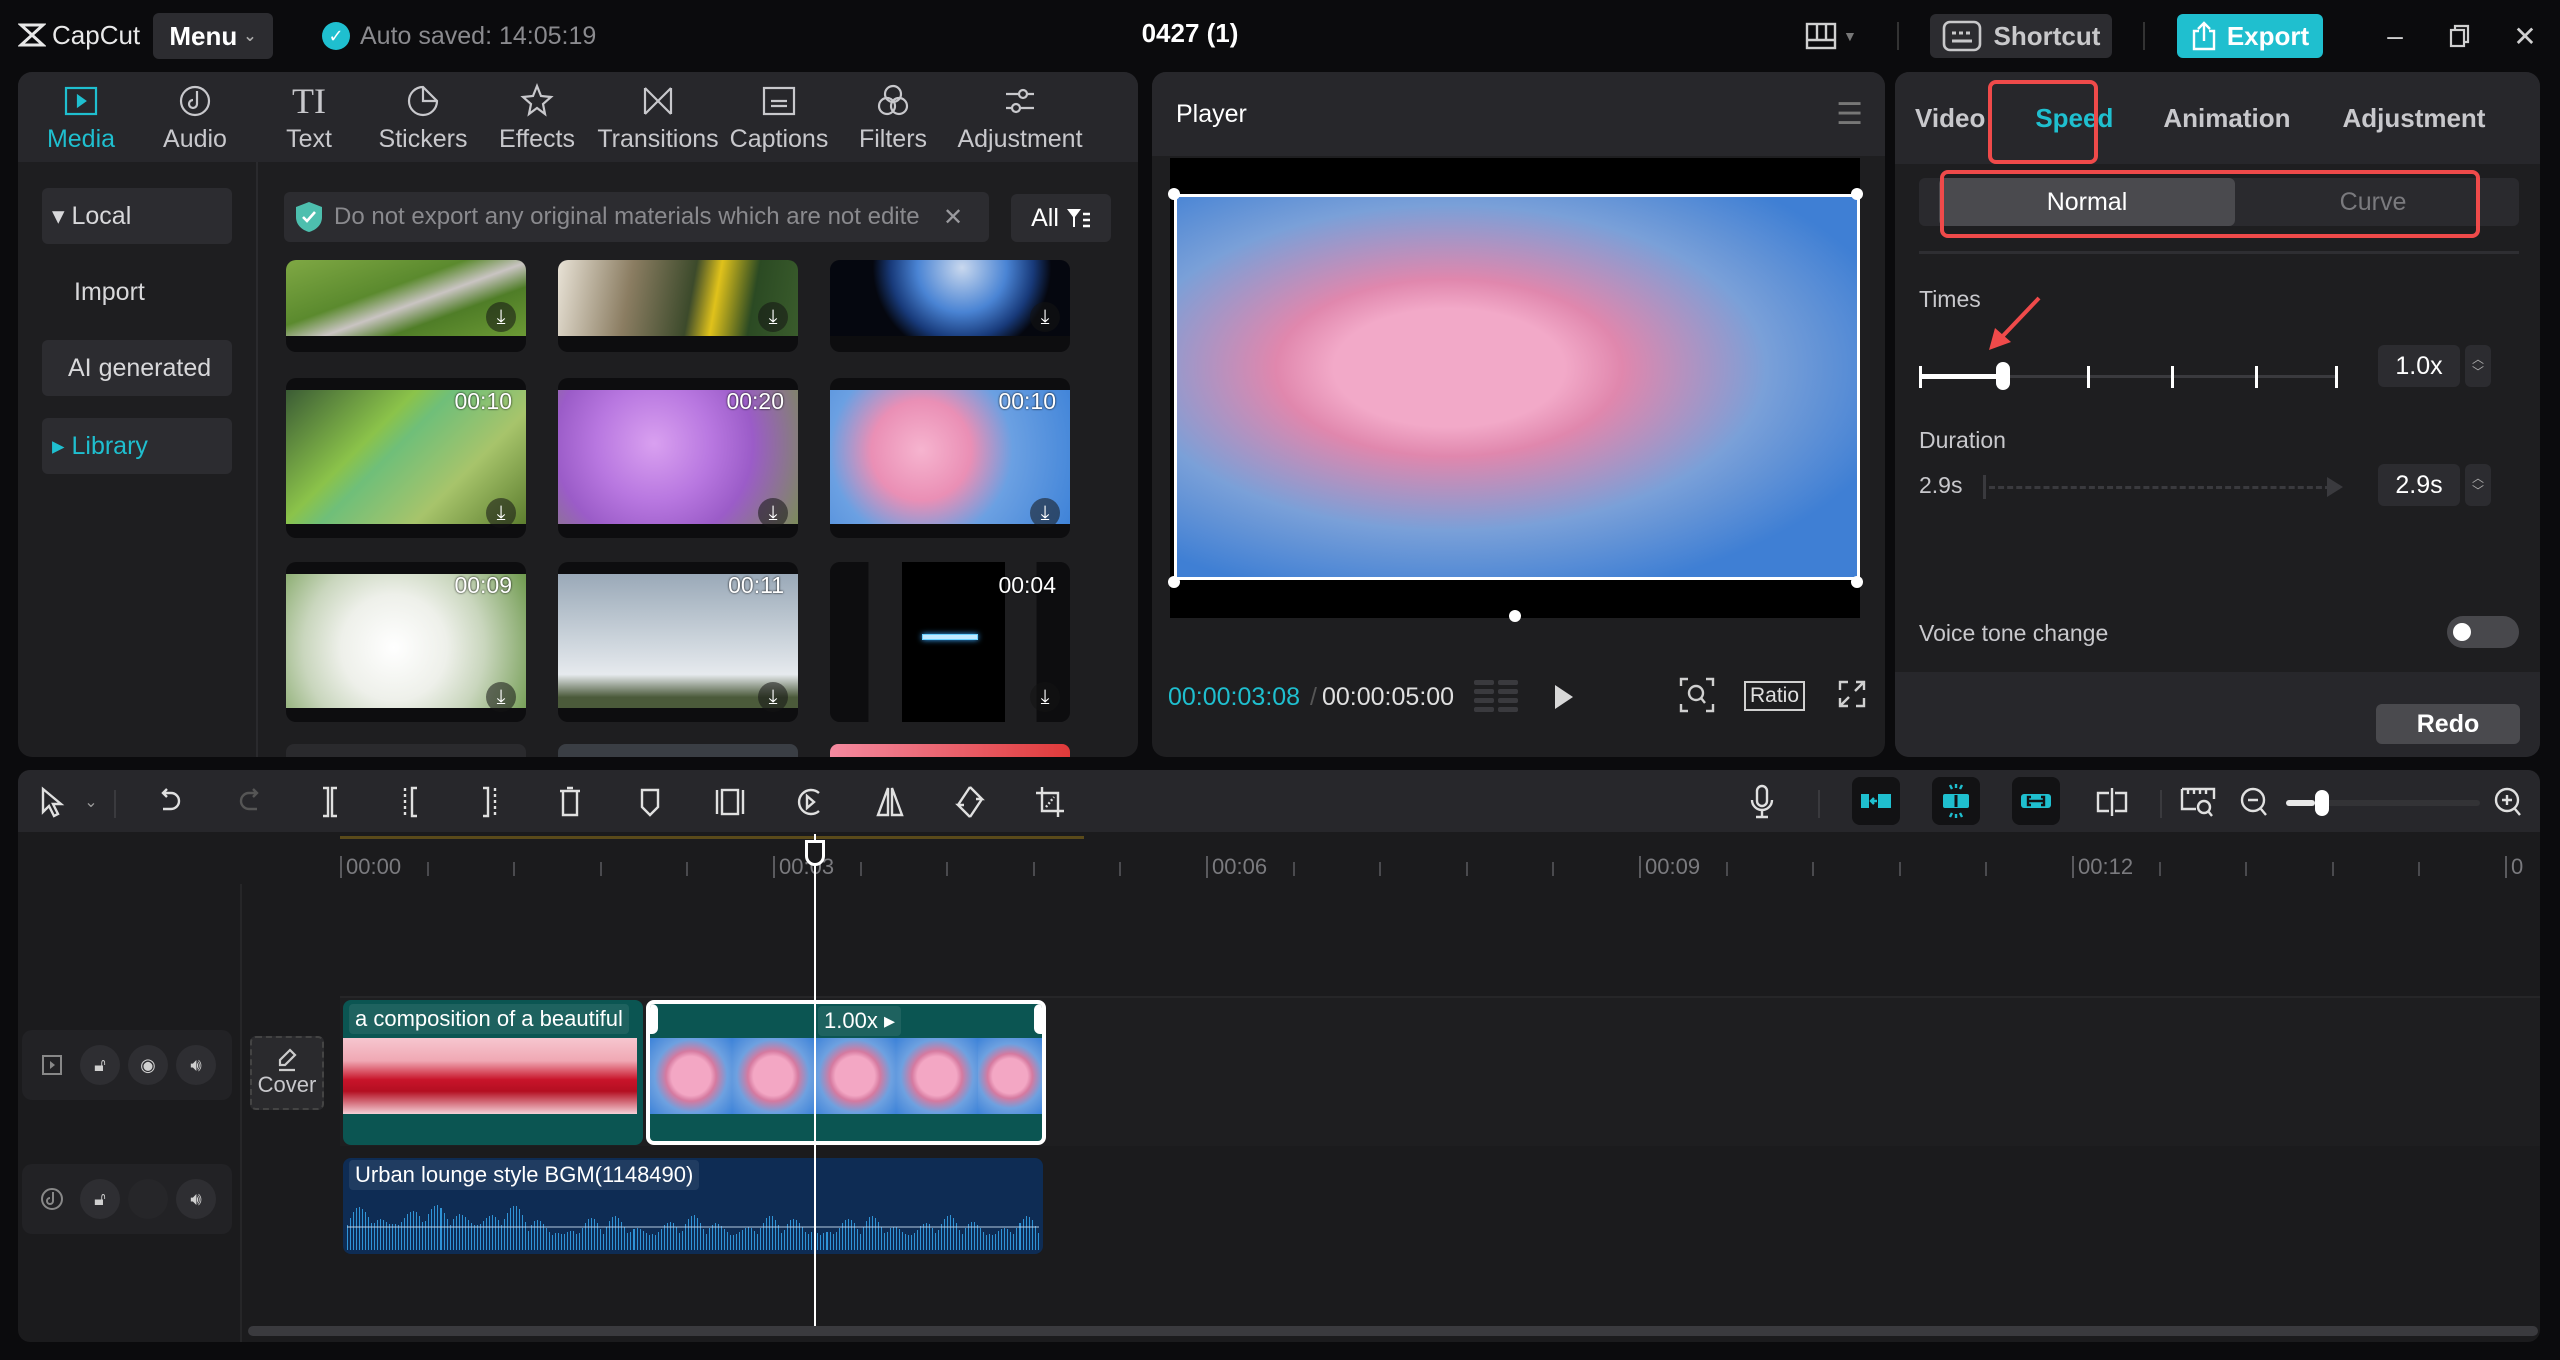  What do you see at coordinates (2254, 802) in the screenshot?
I see `zoom-out-button` at bounding box center [2254, 802].